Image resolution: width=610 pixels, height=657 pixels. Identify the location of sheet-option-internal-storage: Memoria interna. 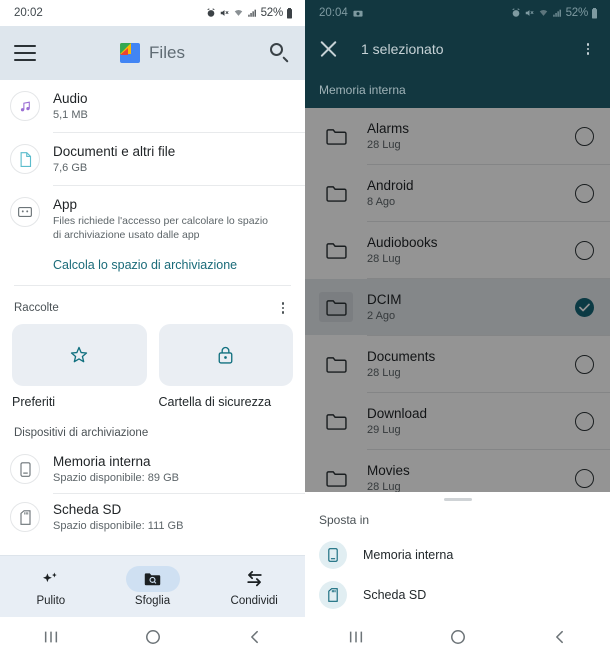
(457, 555).